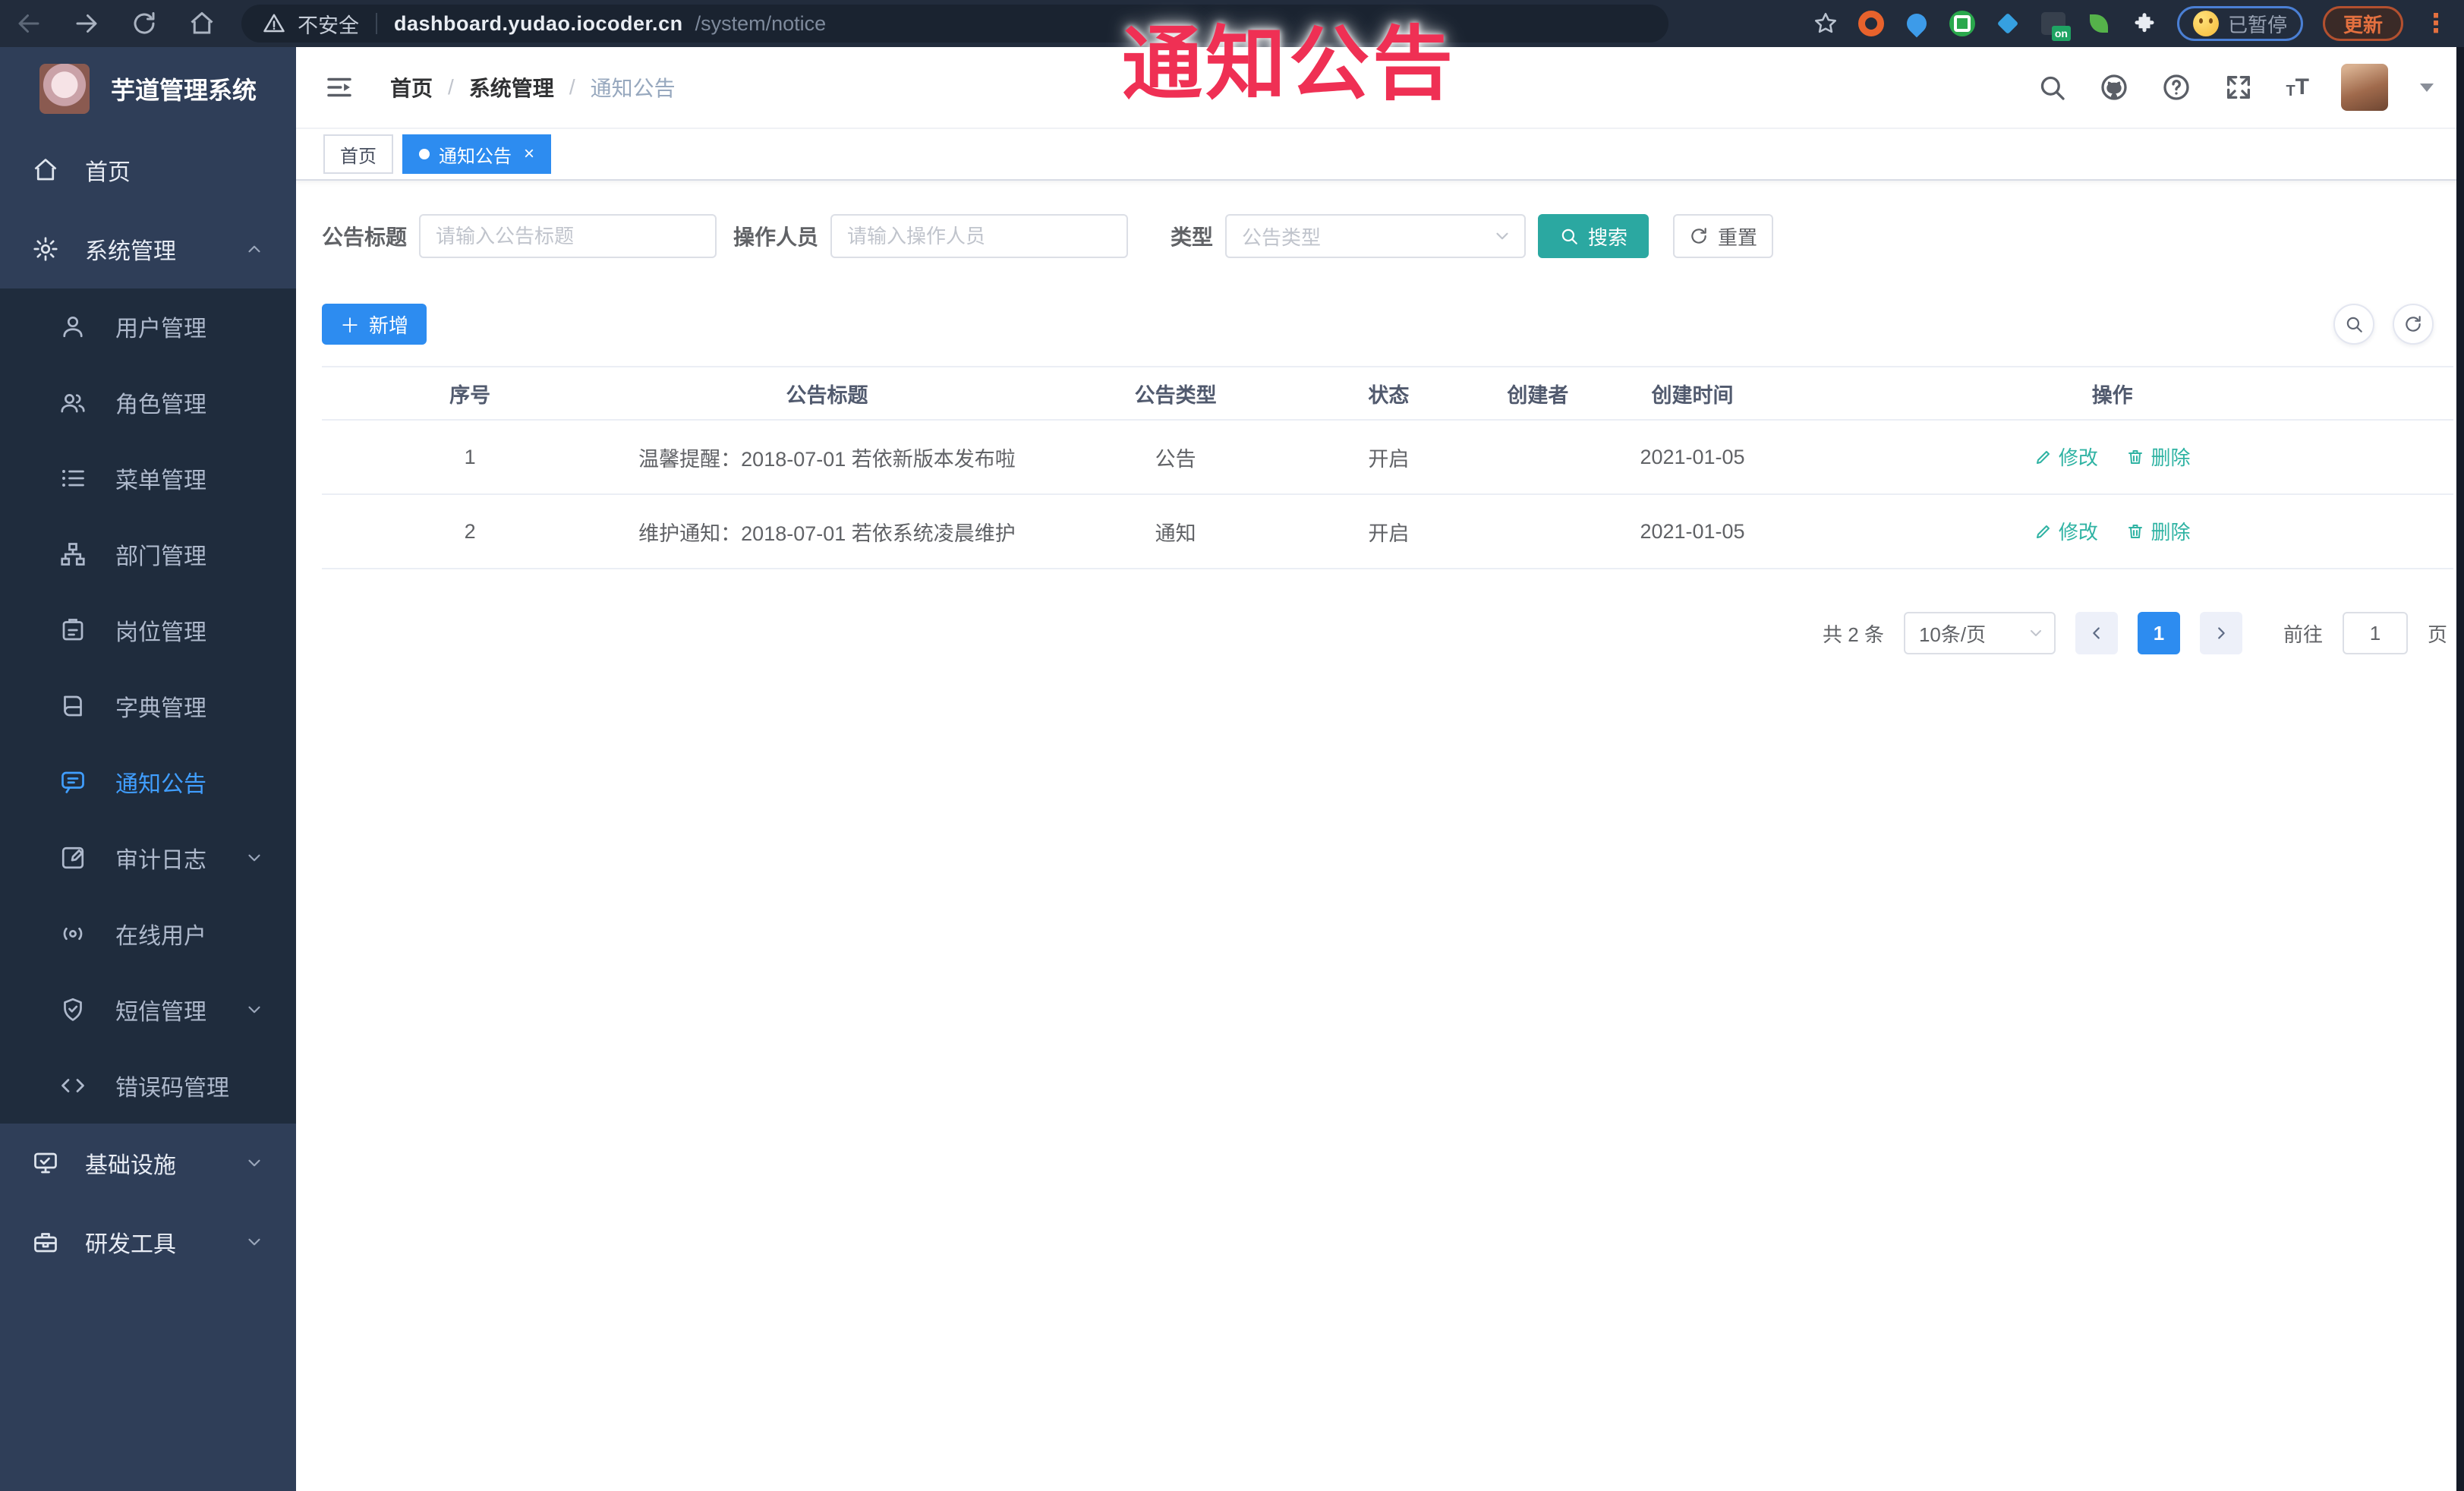 Image resolution: width=2464 pixels, height=1491 pixels. What do you see at coordinates (254, 249) in the screenshot?
I see `chevron-up-icon` at bounding box center [254, 249].